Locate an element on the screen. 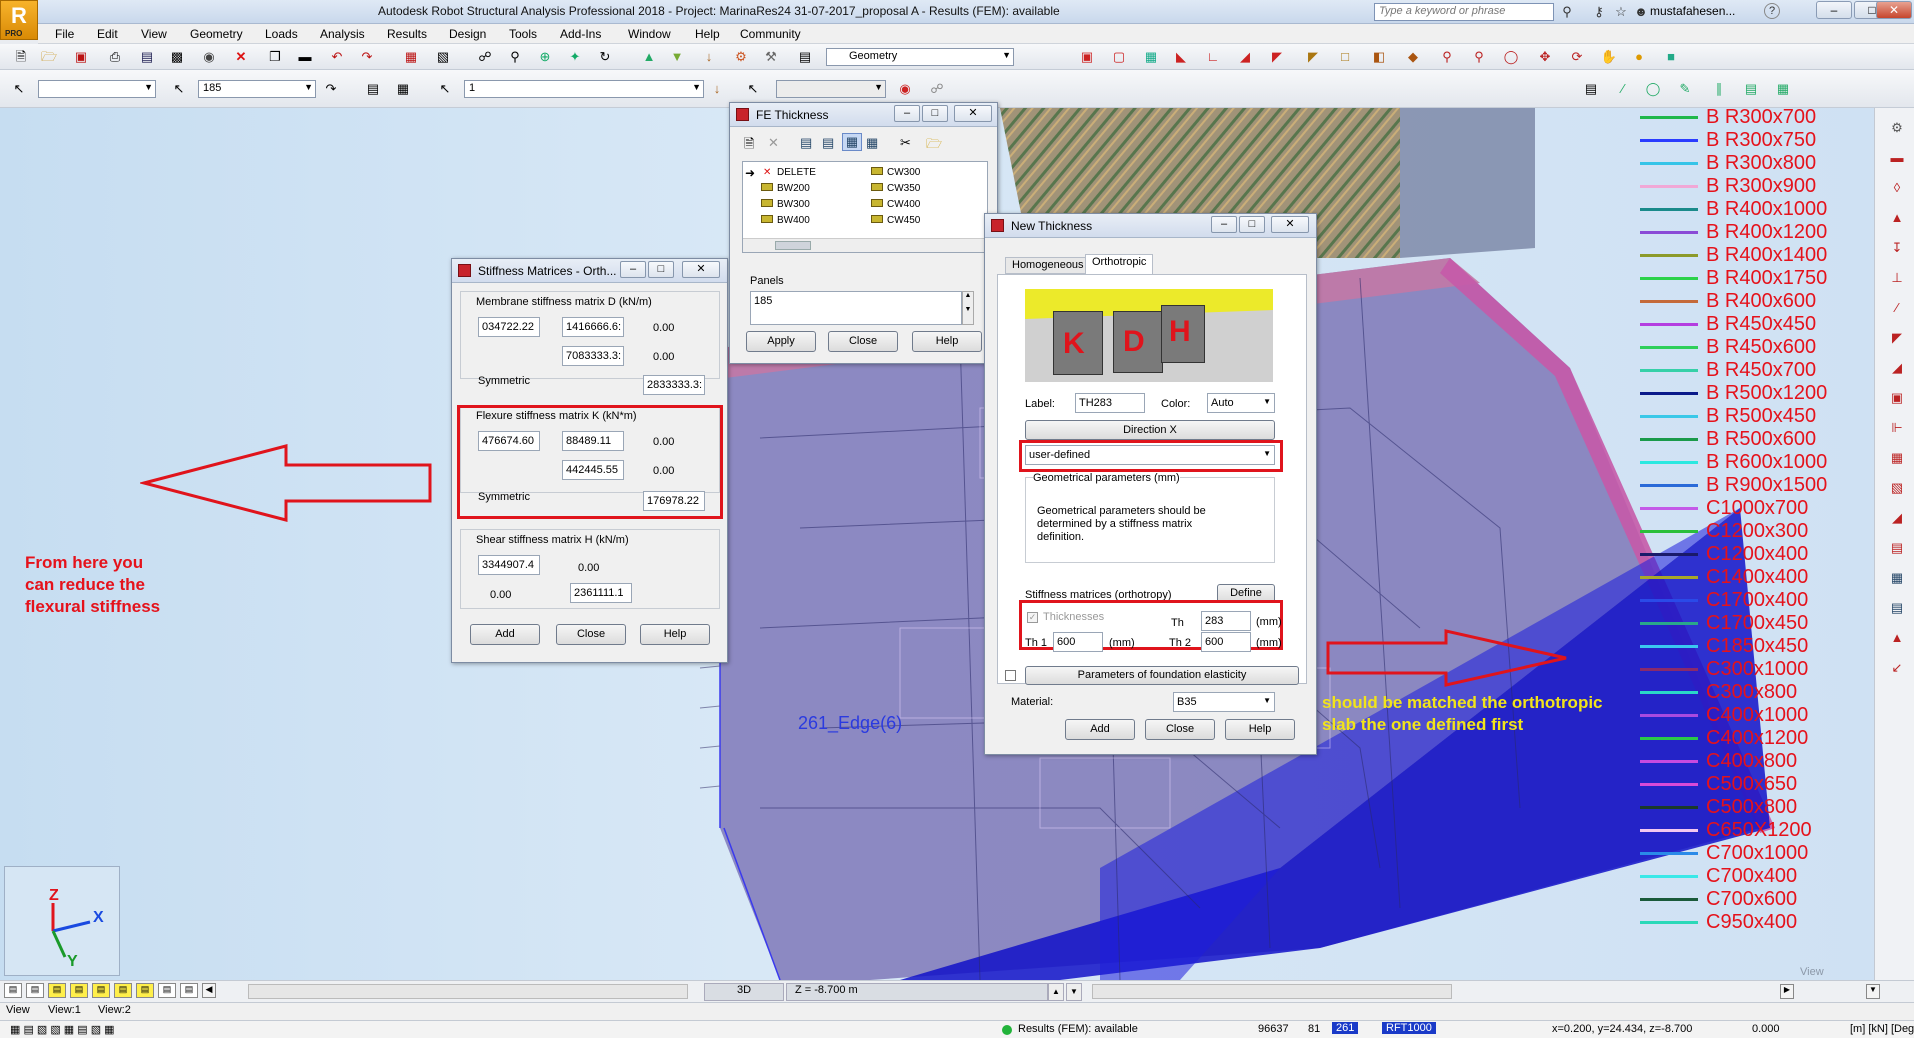  node-tool-icon: ◊ is located at coordinates (1897, 189).